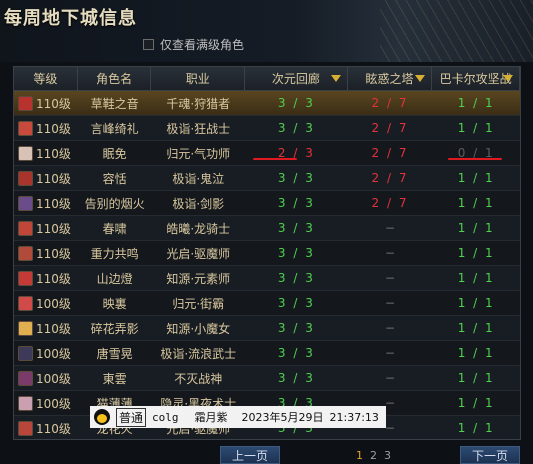 The image size is (533, 464). What do you see at coordinates (267, 228) in the screenshot?
I see `table-row: 110级 春啸 皓曦·龙骑士 3 / 3 − 1 / 1` at bounding box center [267, 228].